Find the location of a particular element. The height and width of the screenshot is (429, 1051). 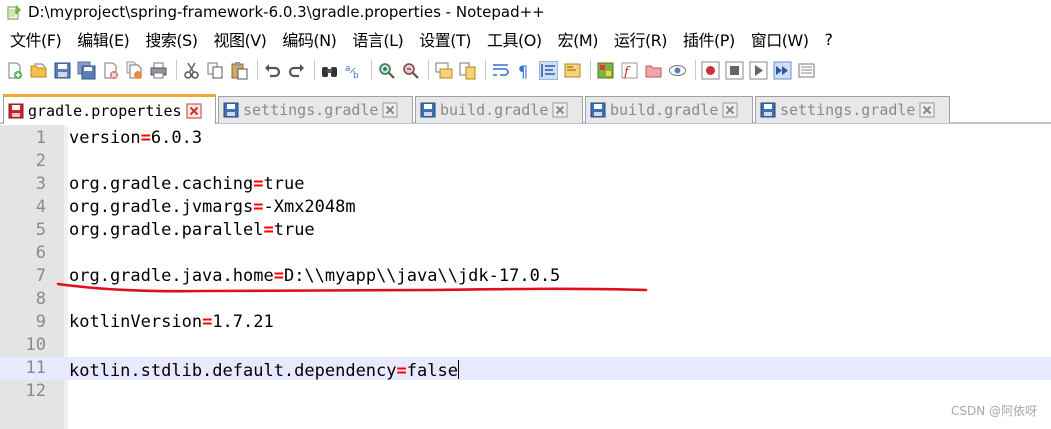

line-number: 12 is located at coordinates (35, 391).